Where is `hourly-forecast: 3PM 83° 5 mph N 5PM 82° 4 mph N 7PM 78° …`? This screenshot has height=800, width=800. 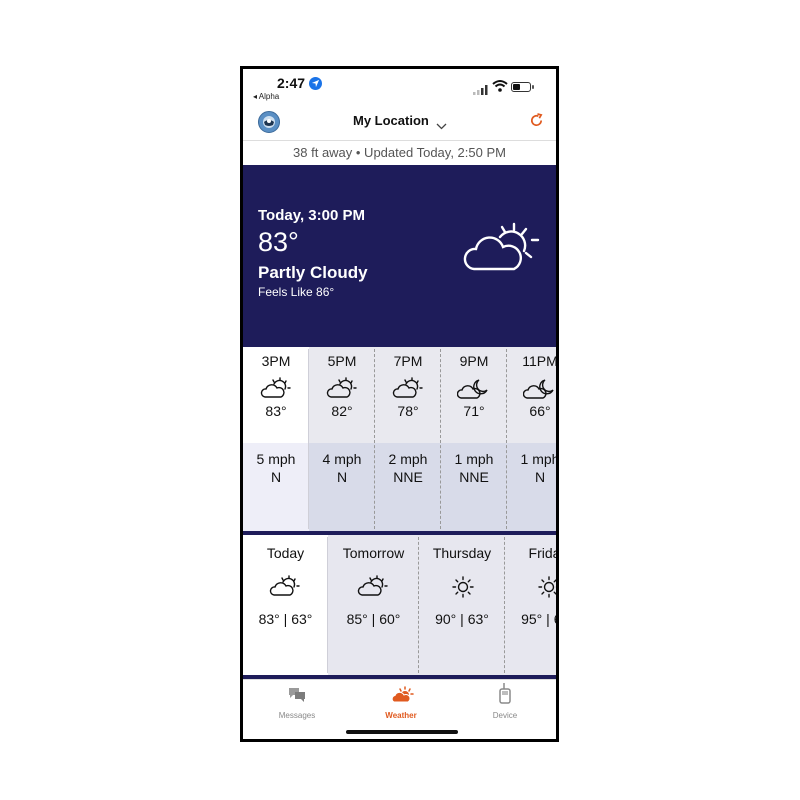 hourly-forecast: 3PM 83° 5 mph N 5PM 82° 4 mph N 7PM 78° … is located at coordinates (399, 439).